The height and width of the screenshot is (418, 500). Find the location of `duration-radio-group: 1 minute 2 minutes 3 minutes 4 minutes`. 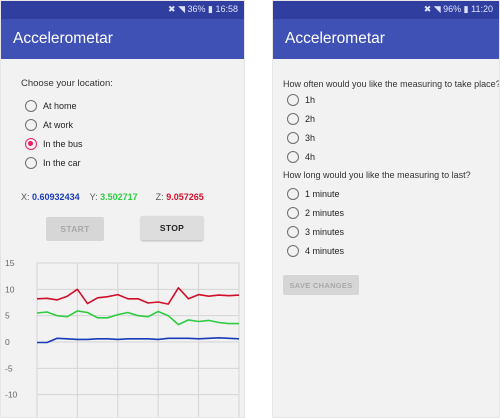

duration-radio-group: 1 minute 2 minutes 3 minutes 4 minutes is located at coordinates (315, 222).